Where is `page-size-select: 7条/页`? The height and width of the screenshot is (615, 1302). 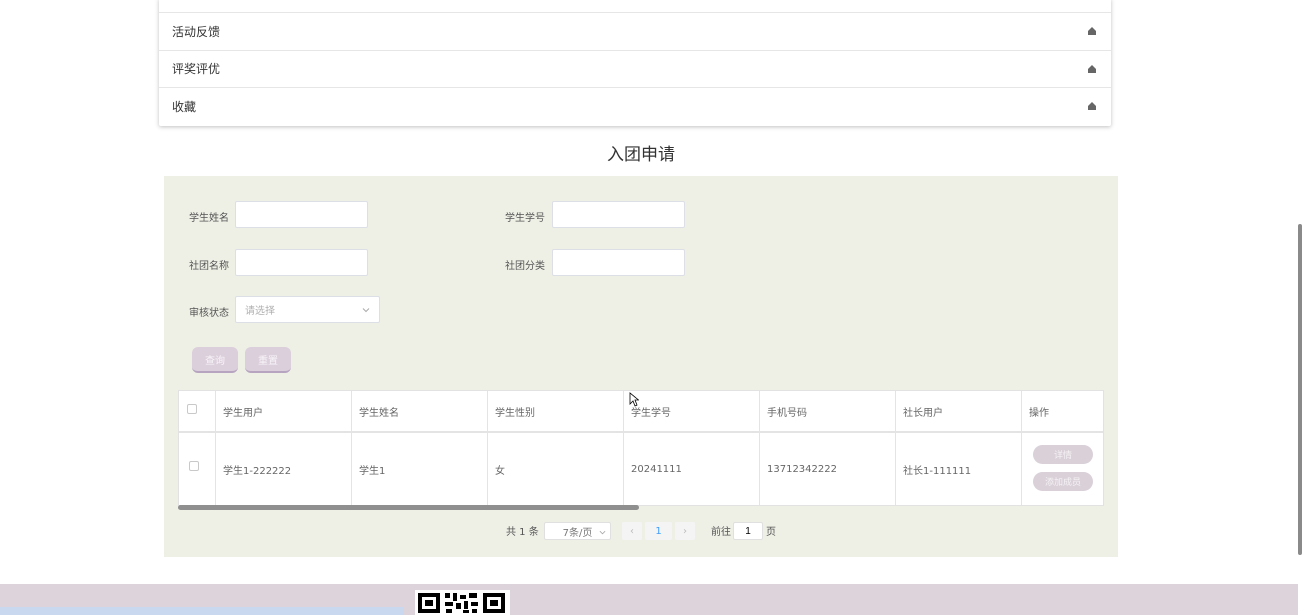 page-size-select: 7条/页 is located at coordinates (577, 531).